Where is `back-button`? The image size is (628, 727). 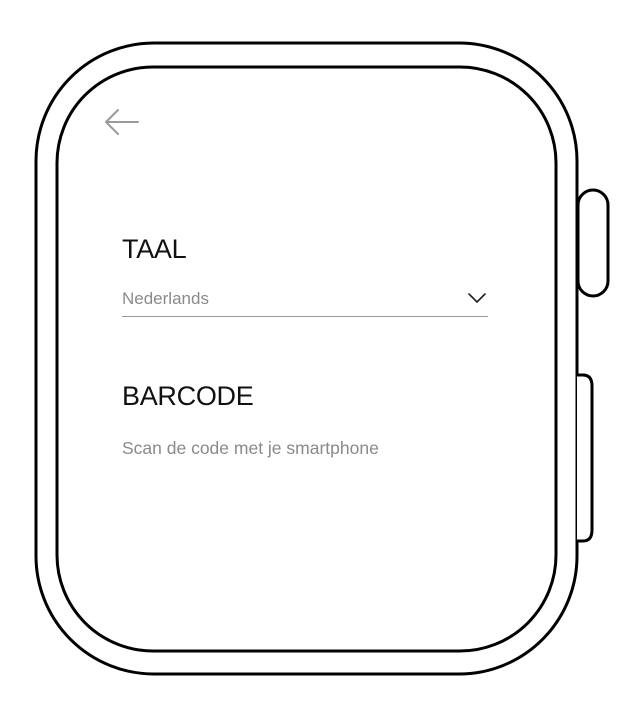
back-button is located at coordinates (122, 122).